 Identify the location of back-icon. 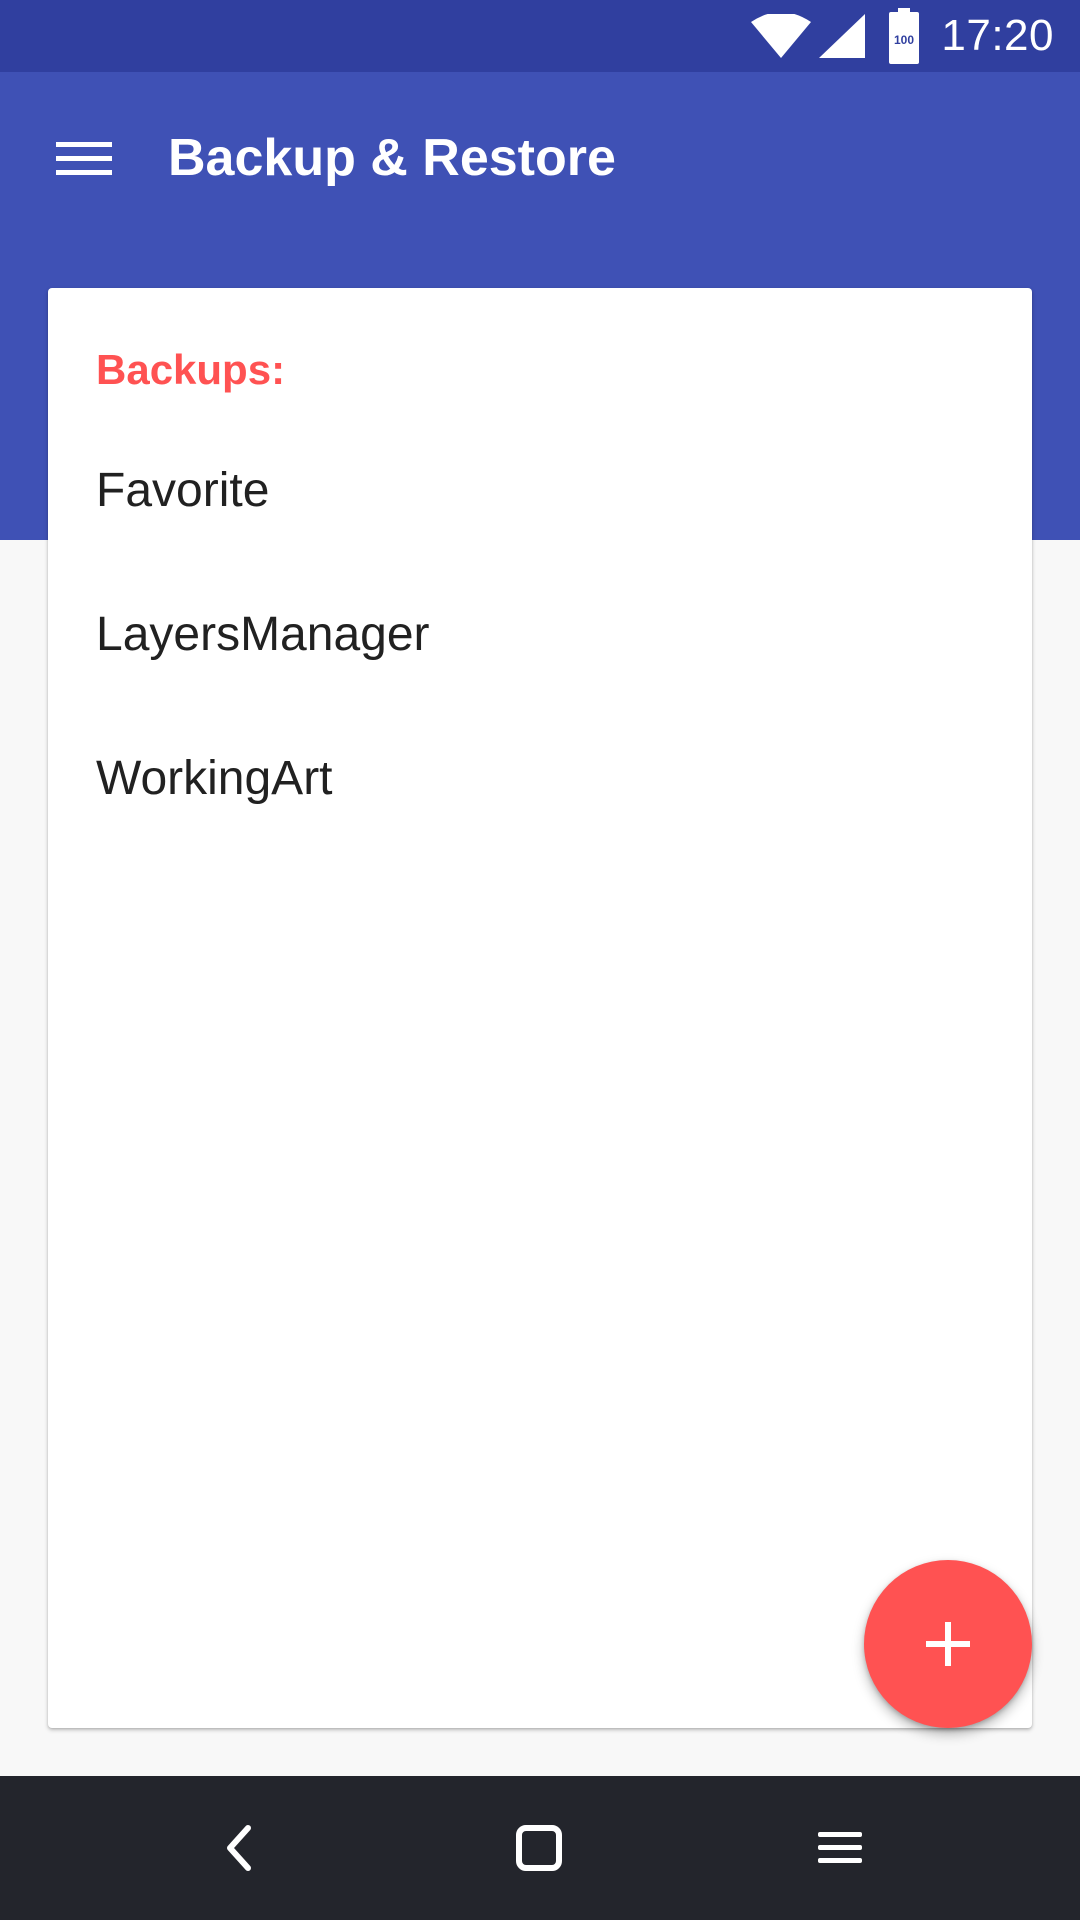
(239, 1848).